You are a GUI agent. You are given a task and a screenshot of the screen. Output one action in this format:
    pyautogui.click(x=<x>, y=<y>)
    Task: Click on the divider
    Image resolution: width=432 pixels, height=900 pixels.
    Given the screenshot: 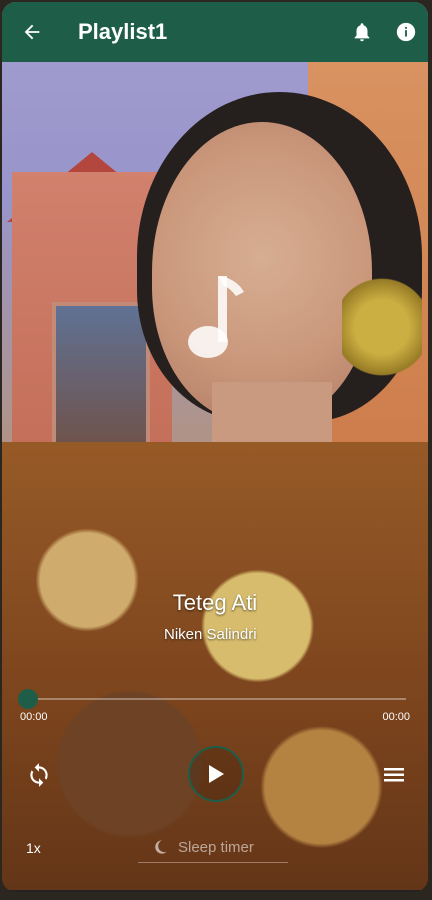 What is the action you would take?
    pyautogui.click(x=215, y=891)
    